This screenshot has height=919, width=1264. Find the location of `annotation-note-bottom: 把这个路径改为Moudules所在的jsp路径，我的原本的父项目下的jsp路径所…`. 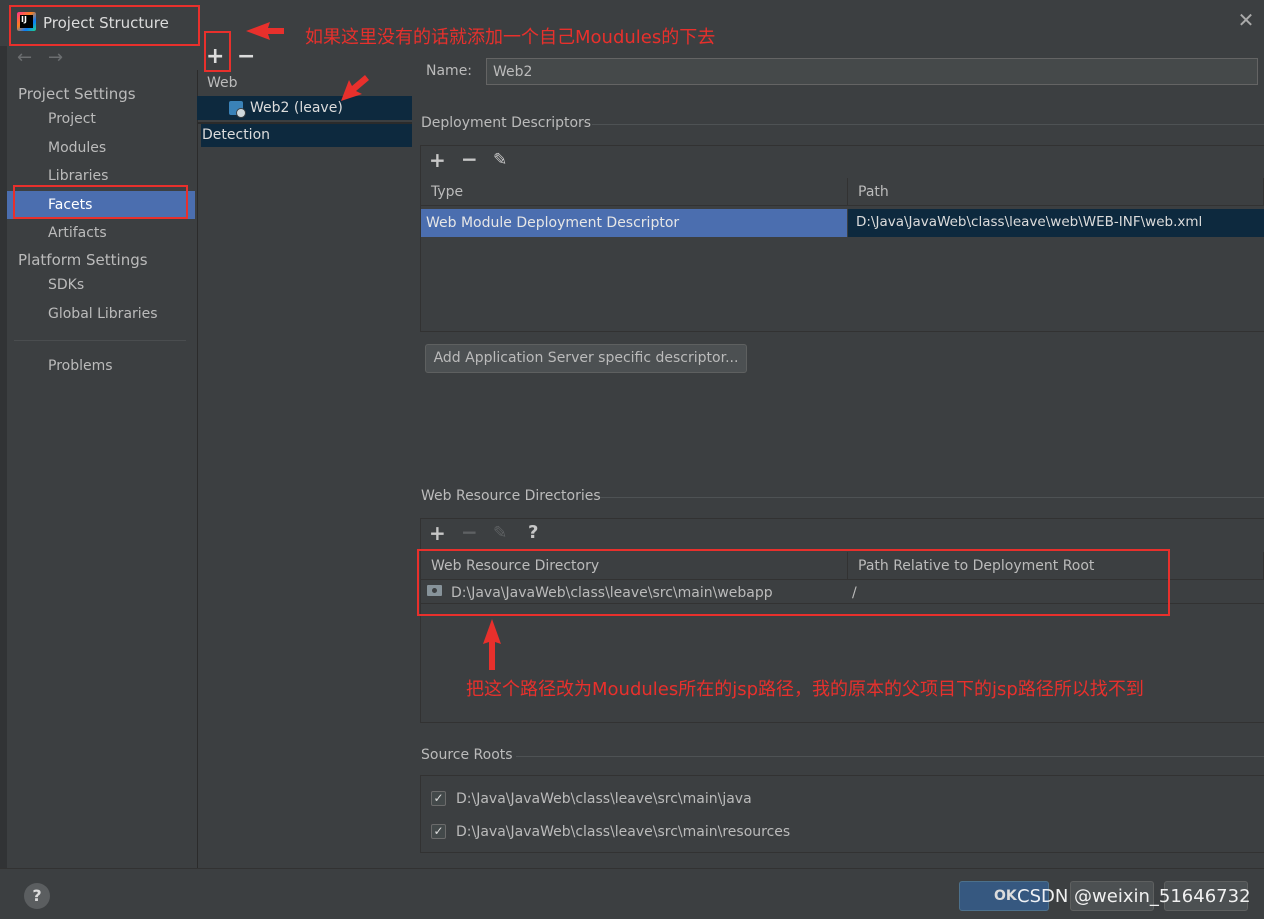

annotation-note-bottom: 把这个路径改为Moudules所在的jsp路径，我的原本的父项目下的jsp路径所… is located at coordinates (805, 689).